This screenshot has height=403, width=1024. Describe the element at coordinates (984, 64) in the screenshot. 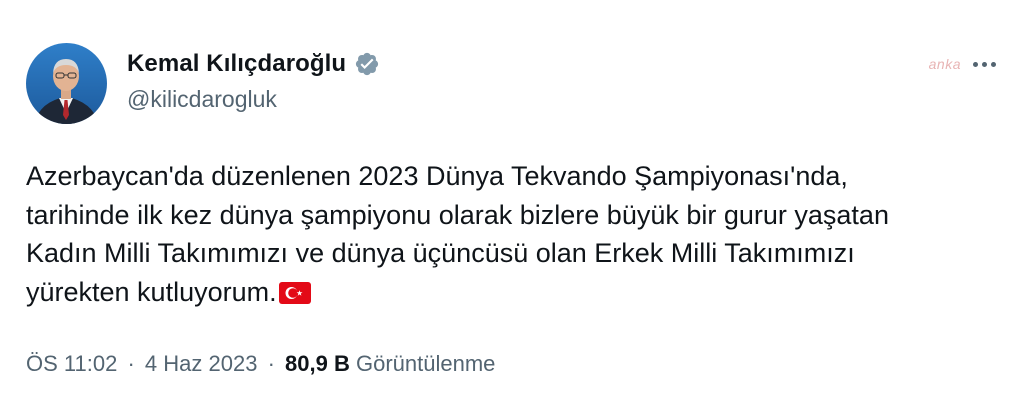

I see `more-options-icon` at that location.